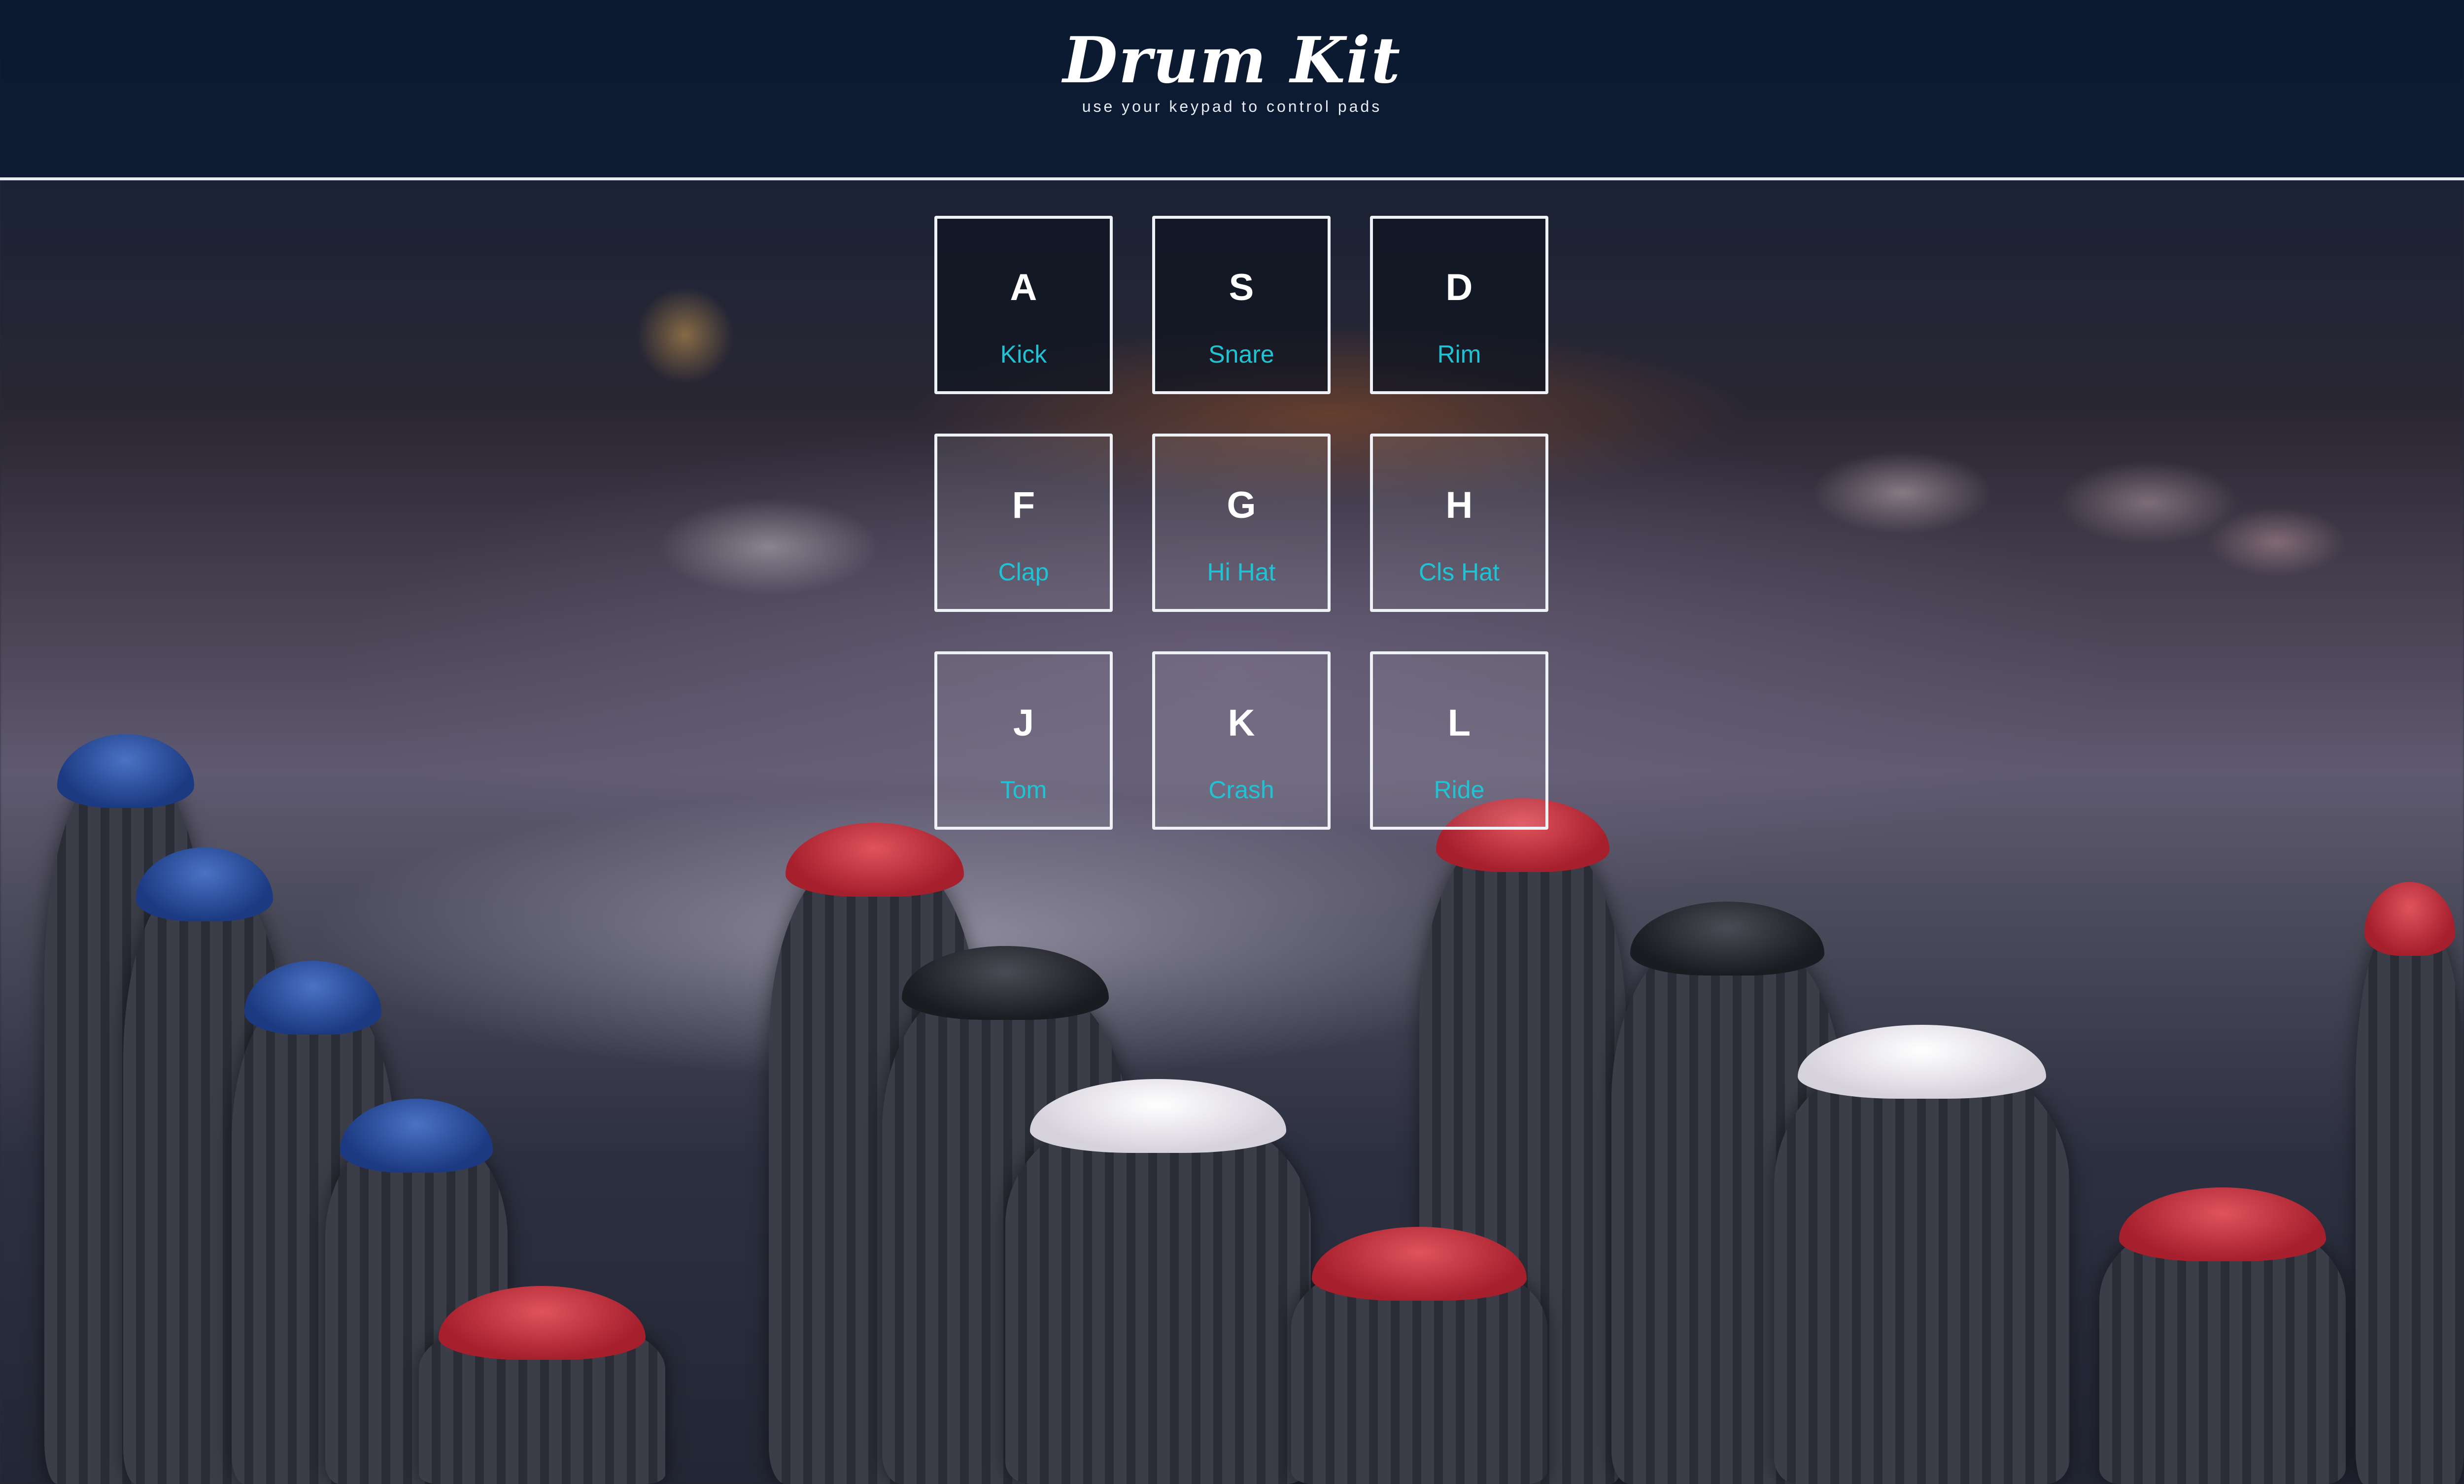 The height and width of the screenshot is (1484, 2464). I want to click on drum-pad-ride: L Ride, so click(1459, 740).